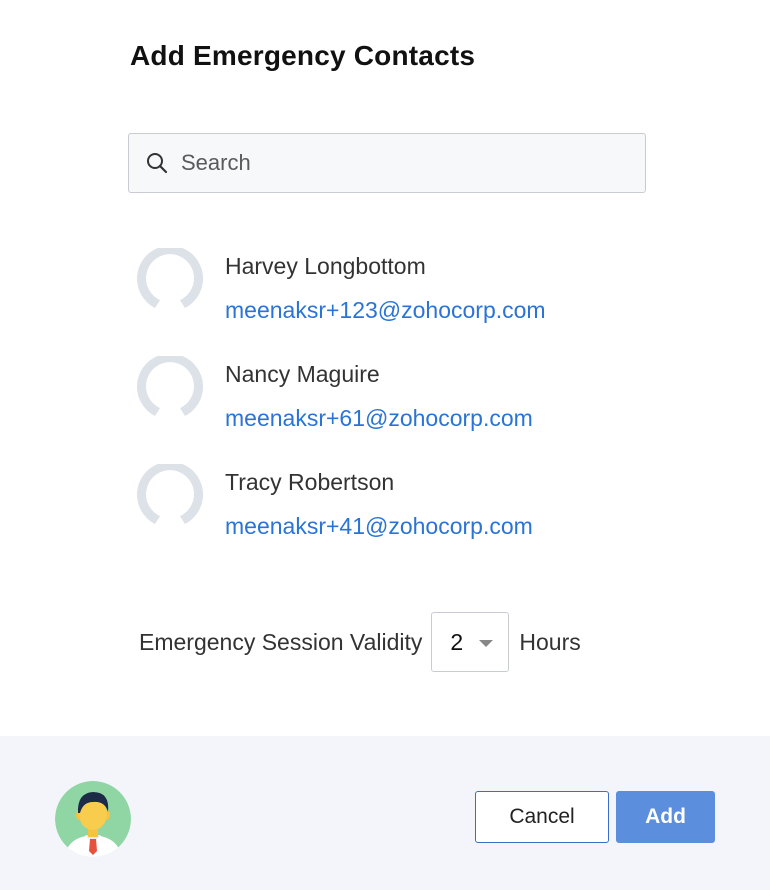 This screenshot has width=770, height=890. Describe the element at coordinates (157, 163) in the screenshot. I see `search-icon` at that location.